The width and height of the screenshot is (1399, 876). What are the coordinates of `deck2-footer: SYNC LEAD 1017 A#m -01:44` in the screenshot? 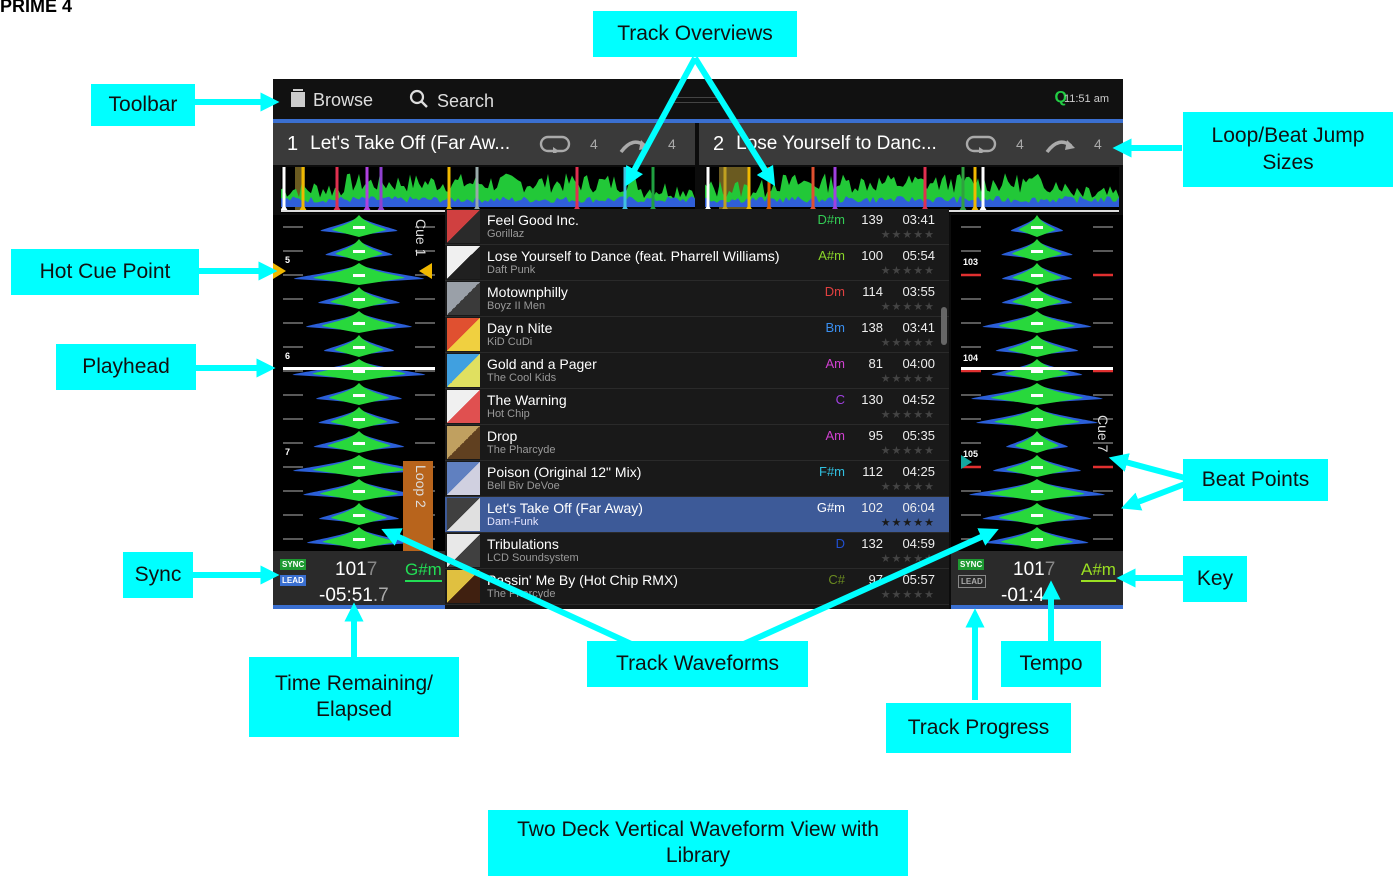 It's located at (1037, 579).